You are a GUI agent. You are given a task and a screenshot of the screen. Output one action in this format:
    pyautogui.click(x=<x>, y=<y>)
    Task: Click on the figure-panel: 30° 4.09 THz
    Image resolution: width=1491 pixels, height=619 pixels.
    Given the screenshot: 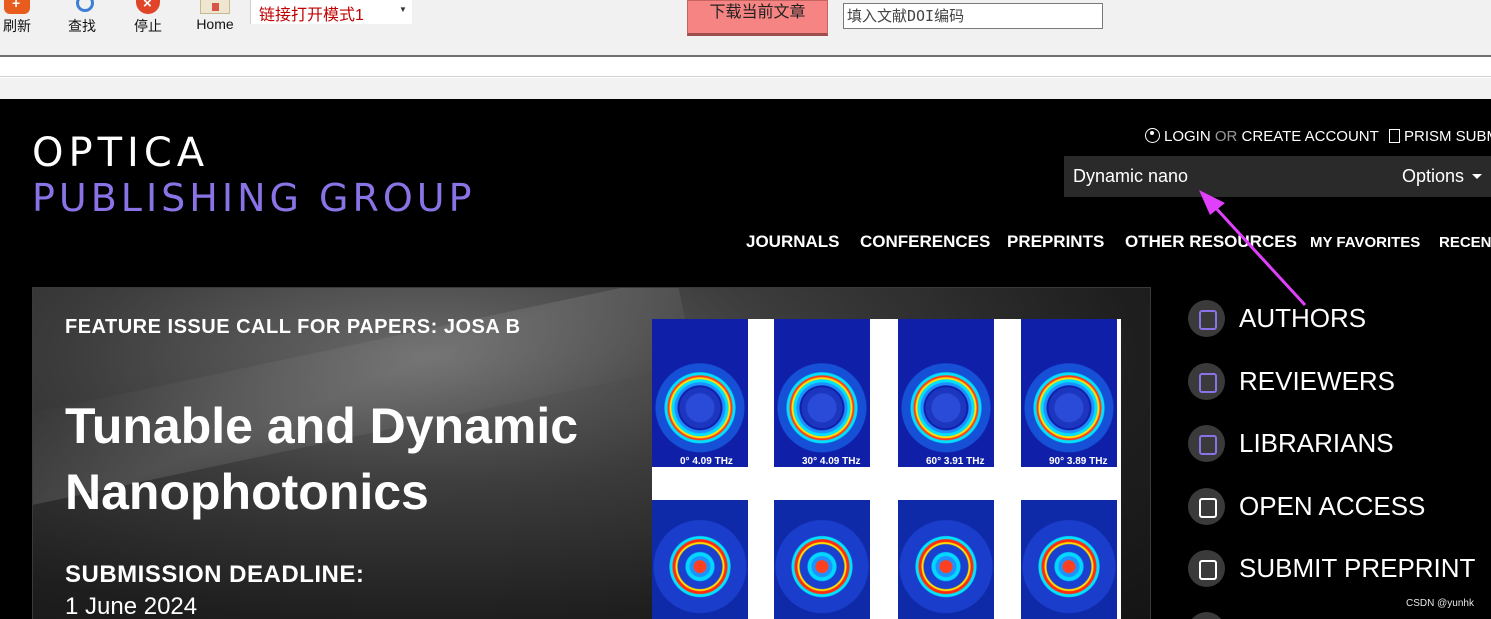 What is the action you would take?
    pyautogui.click(x=822, y=393)
    